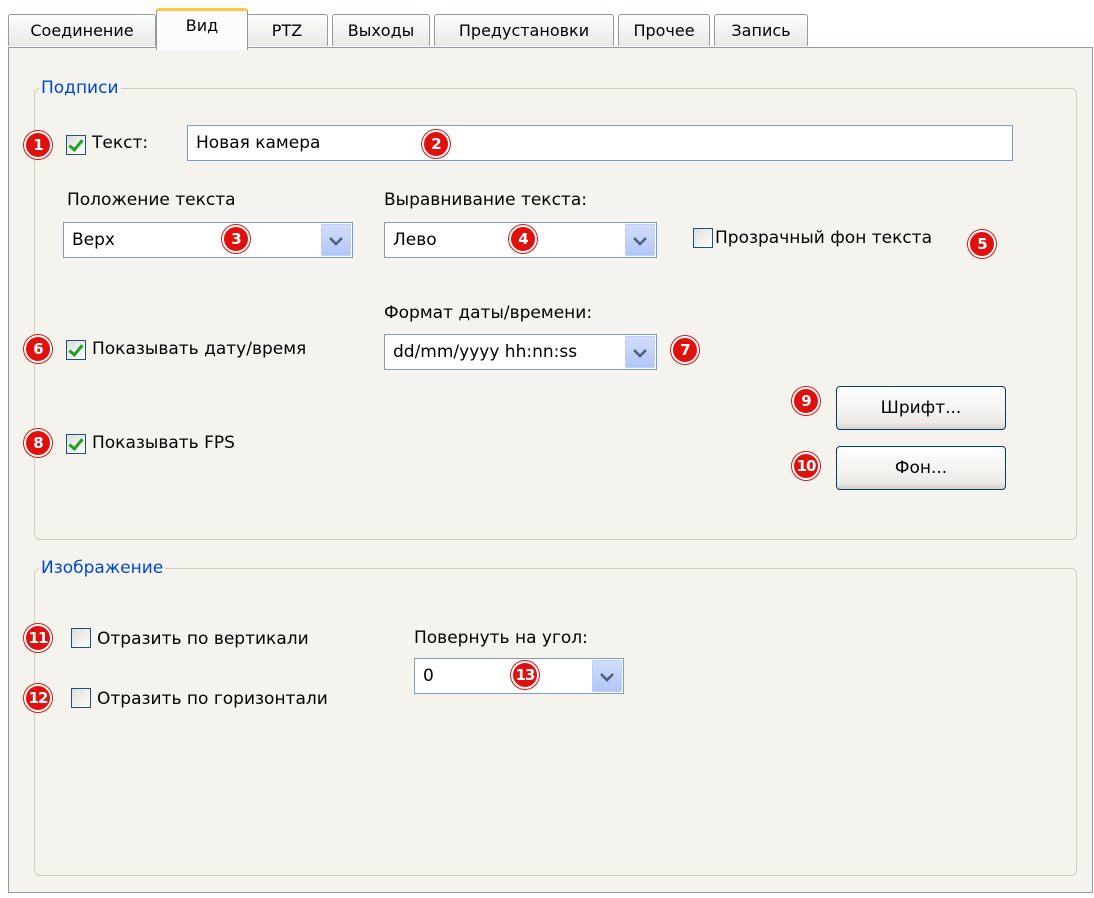 The width and height of the screenshot is (1094, 898). I want to click on marker-7: 7, so click(685, 350).